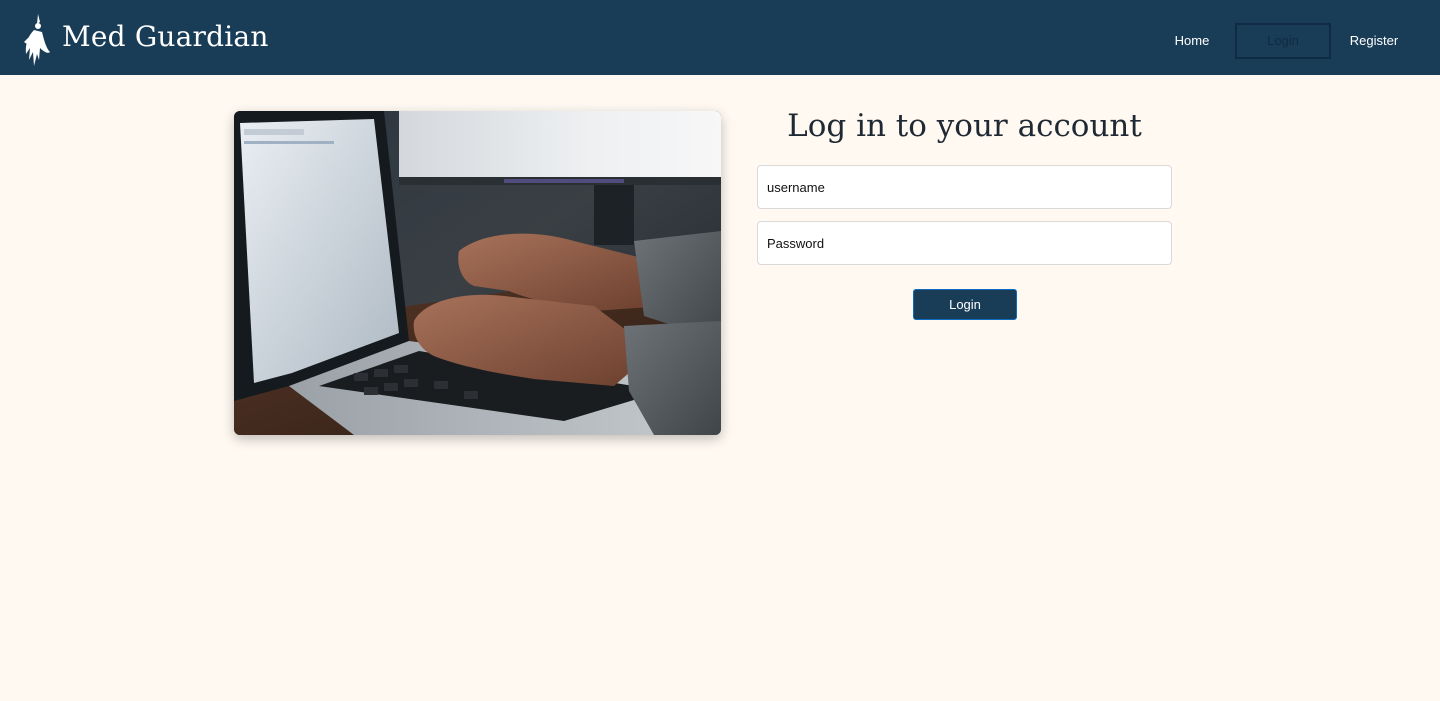 Image resolution: width=1440 pixels, height=701 pixels. I want to click on page-title: Log in to your account, so click(964, 126).